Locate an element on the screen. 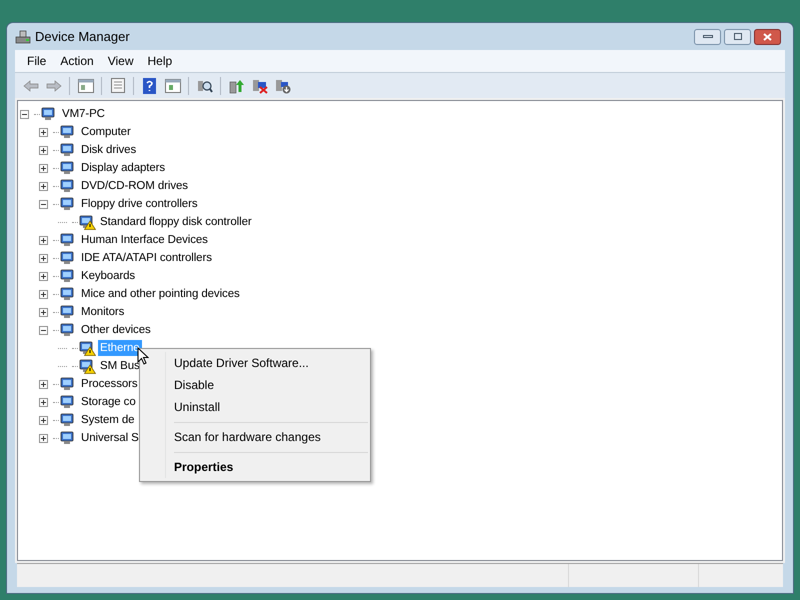 This screenshot has width=800, height=600. upload-device-icon is located at coordinates (236, 86).